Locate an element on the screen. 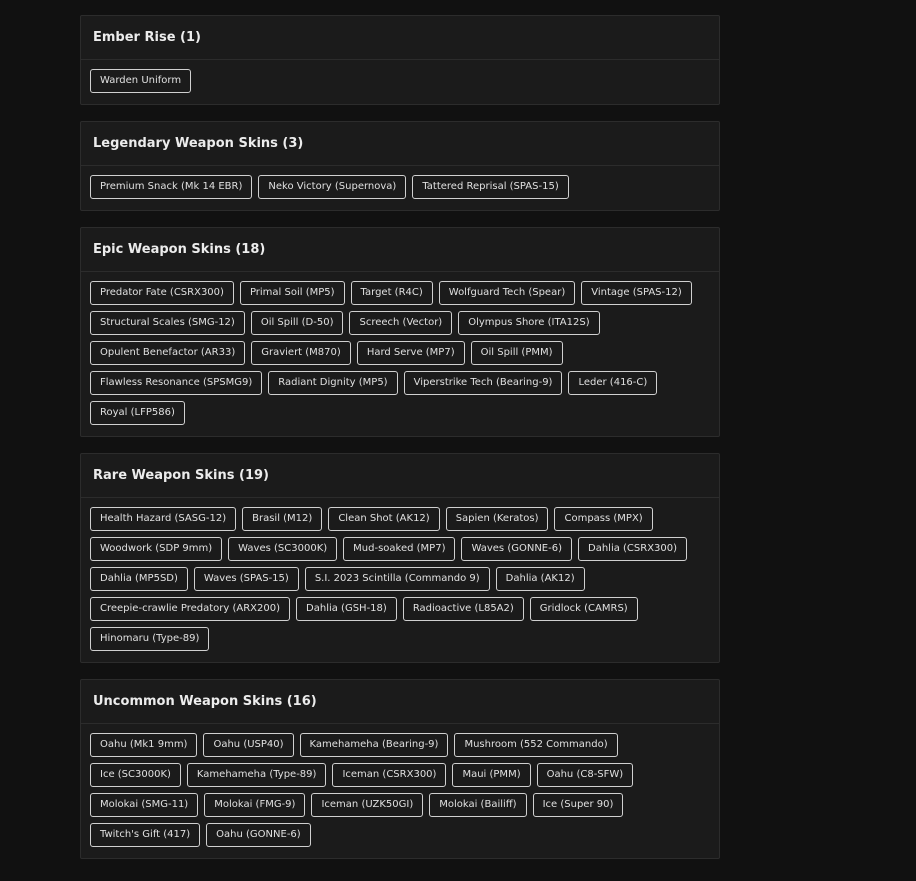 This screenshot has width=916, height=881. skin-chip: Radioactive (L85A2) is located at coordinates (463, 609).